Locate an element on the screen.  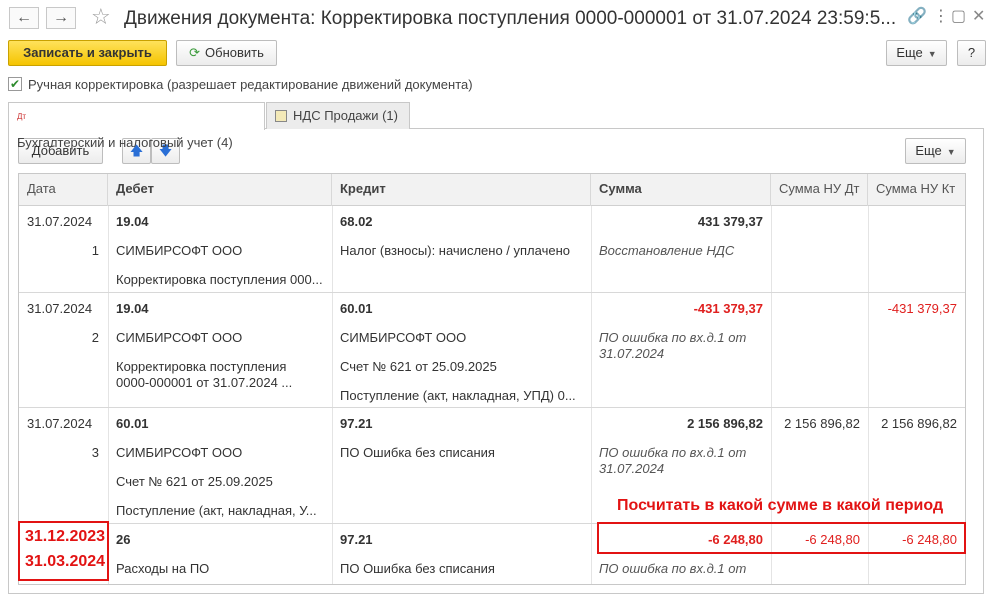
credit-account: 68.02 is located at coordinates (356, 221).